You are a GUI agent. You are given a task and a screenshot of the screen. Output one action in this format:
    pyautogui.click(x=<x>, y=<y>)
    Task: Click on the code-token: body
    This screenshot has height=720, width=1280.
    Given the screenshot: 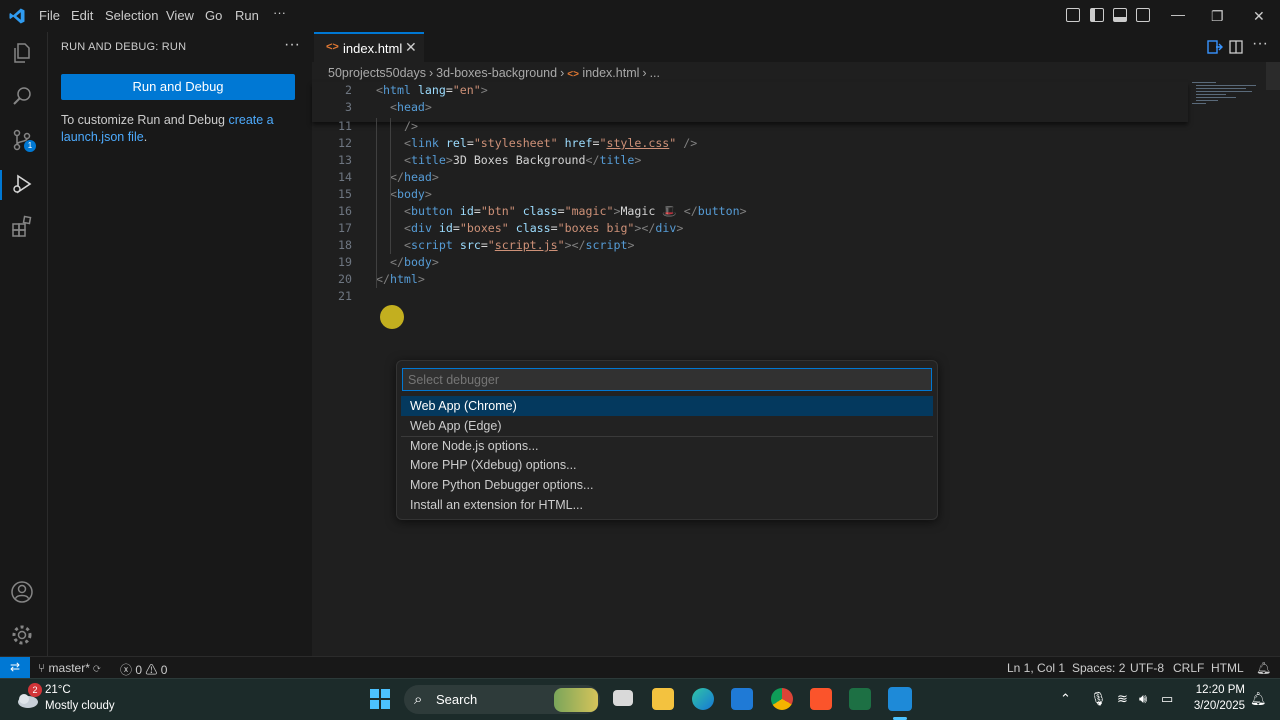 What is the action you would take?
    pyautogui.click(x=410, y=194)
    